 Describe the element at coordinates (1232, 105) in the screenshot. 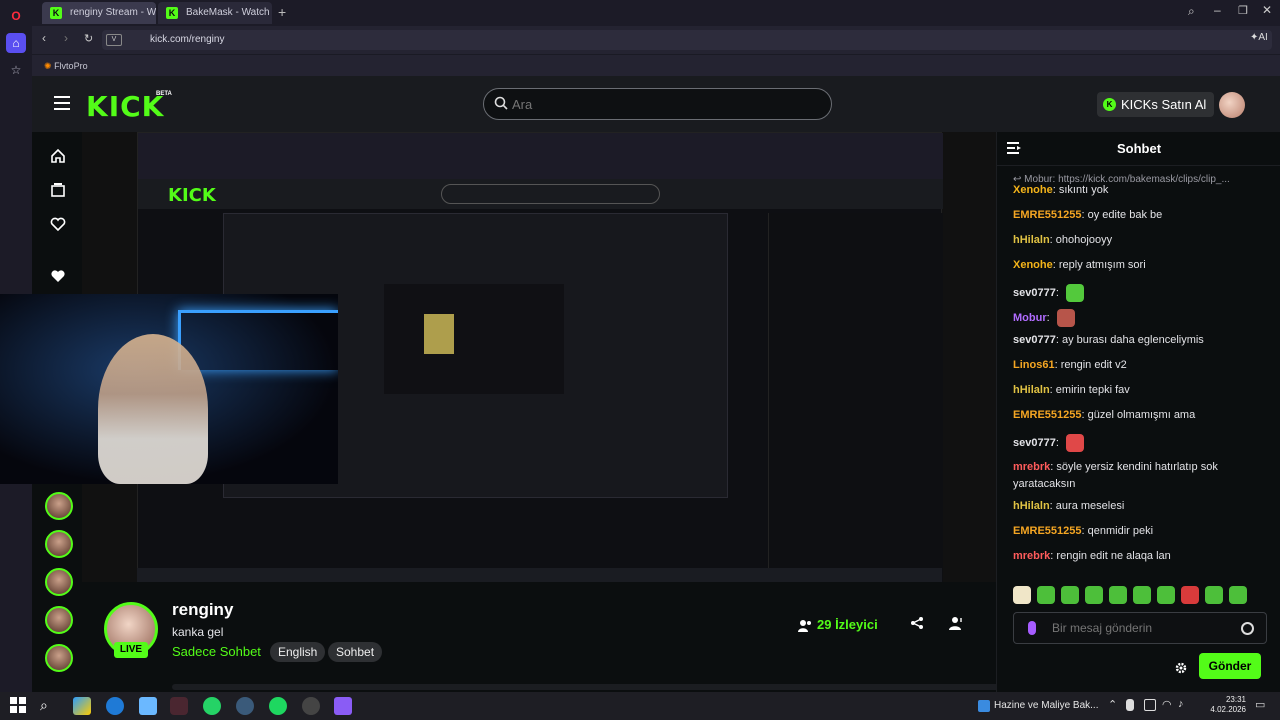

I see `user-avatar` at that location.